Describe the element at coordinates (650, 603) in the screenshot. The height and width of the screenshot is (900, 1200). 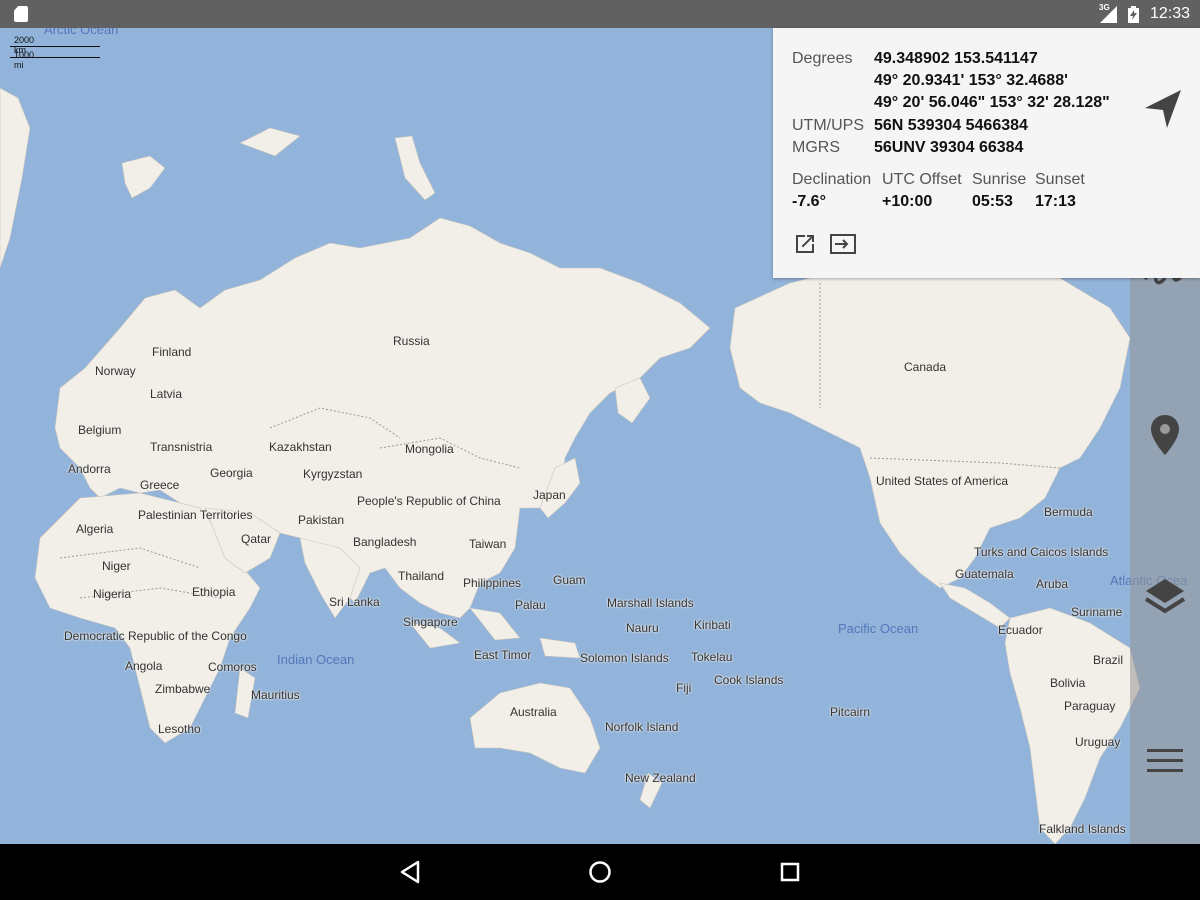
I see `map-label: Marshall Islands` at that location.